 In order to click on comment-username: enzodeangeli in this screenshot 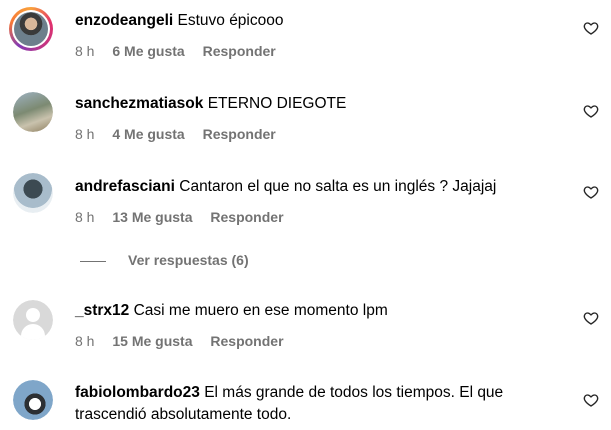, I will do `click(124, 20)`.